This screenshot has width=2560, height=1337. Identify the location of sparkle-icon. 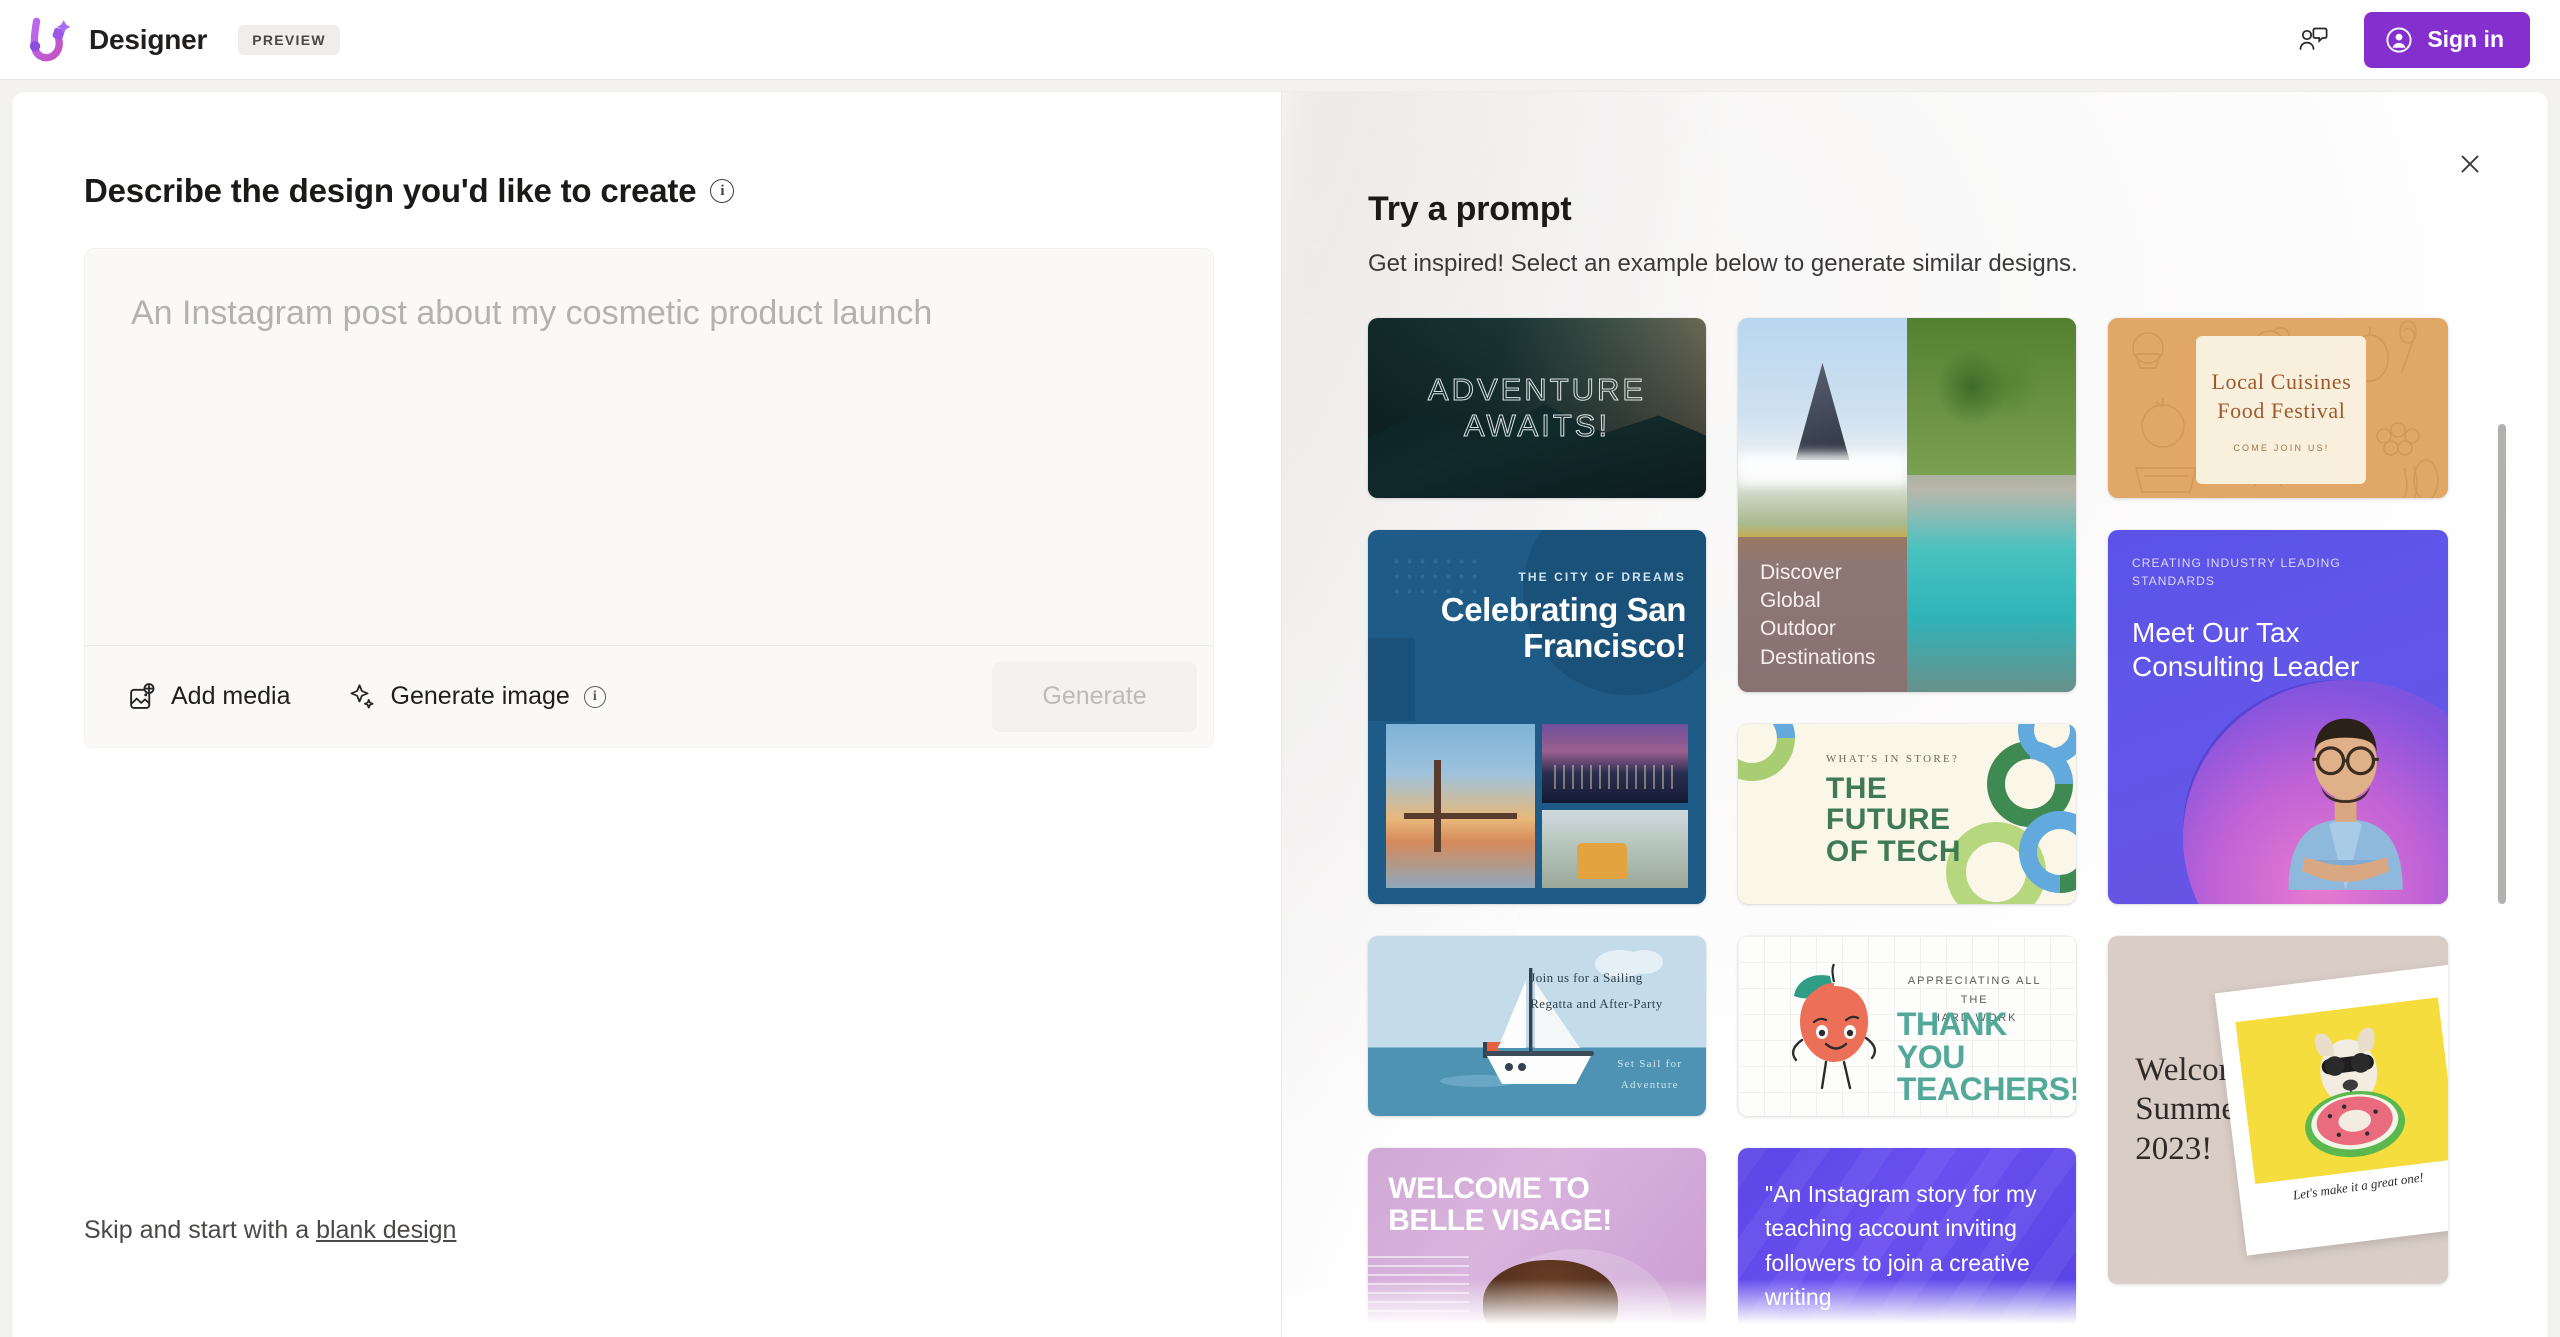
(362, 697).